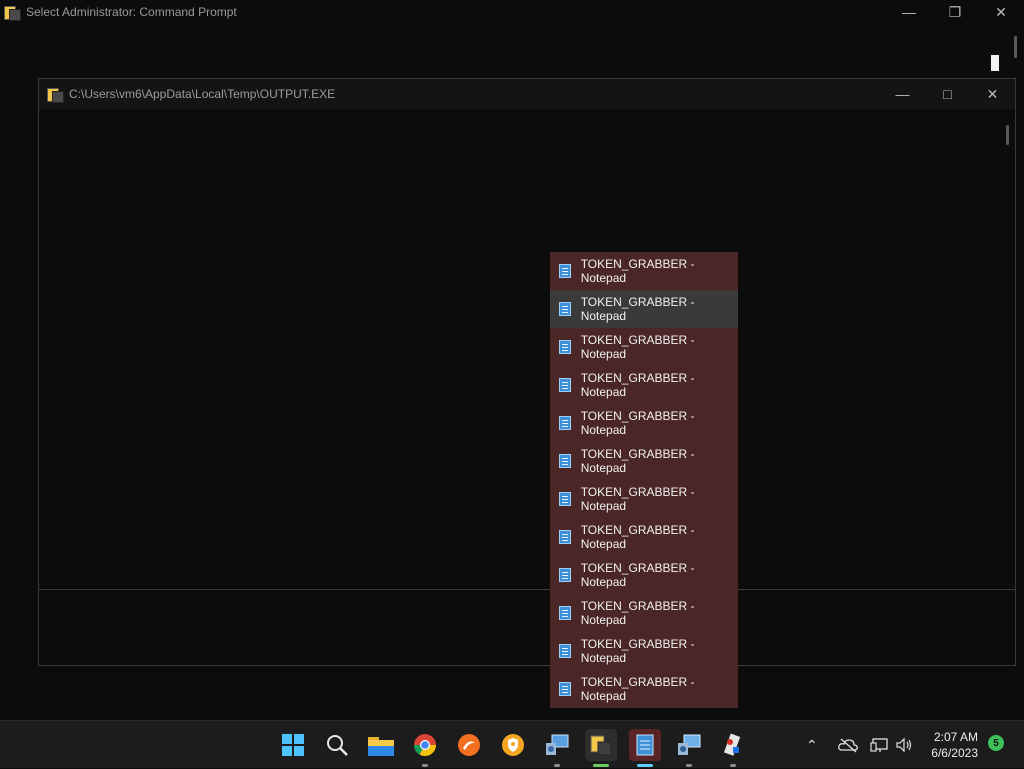 This screenshot has width=1024, height=769. I want to click on output-divider, so click(527, 589).